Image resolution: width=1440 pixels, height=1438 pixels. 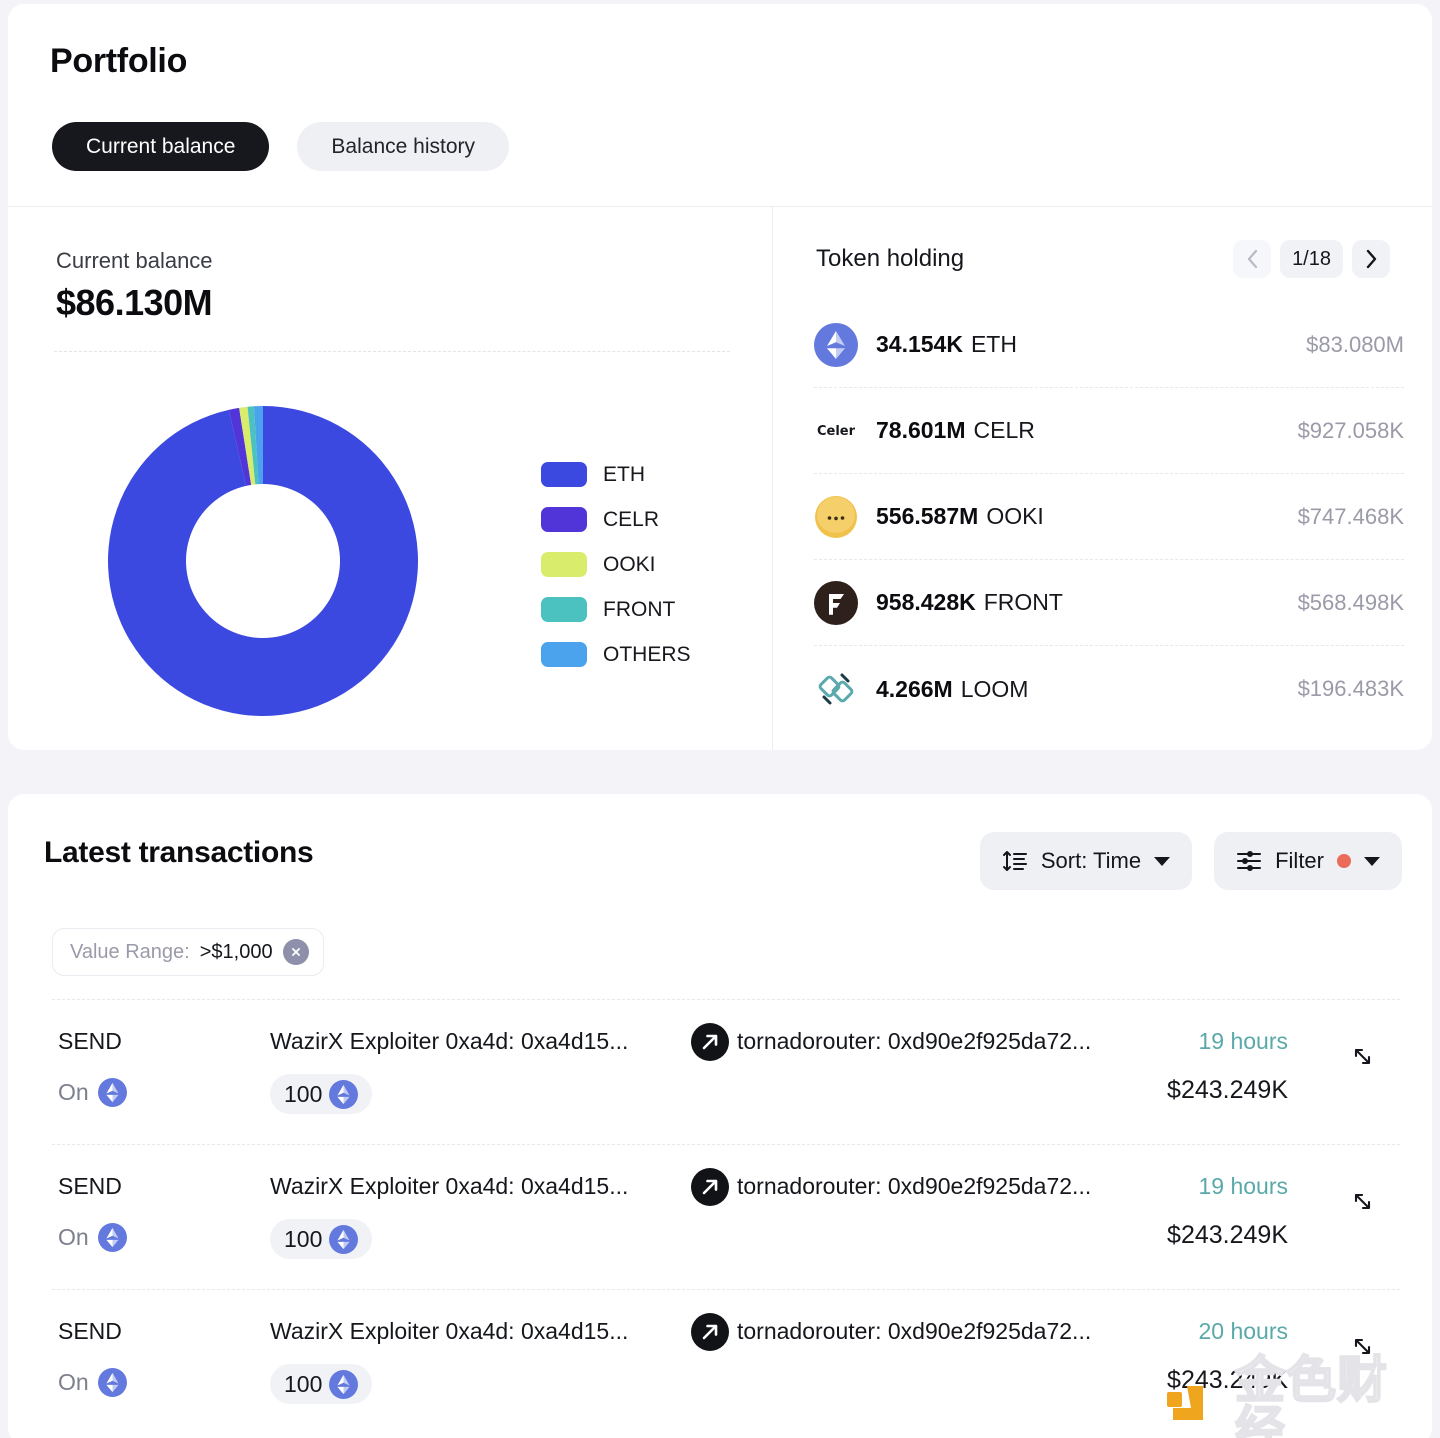 I want to click on legend-swatch-celr, so click(x=564, y=519).